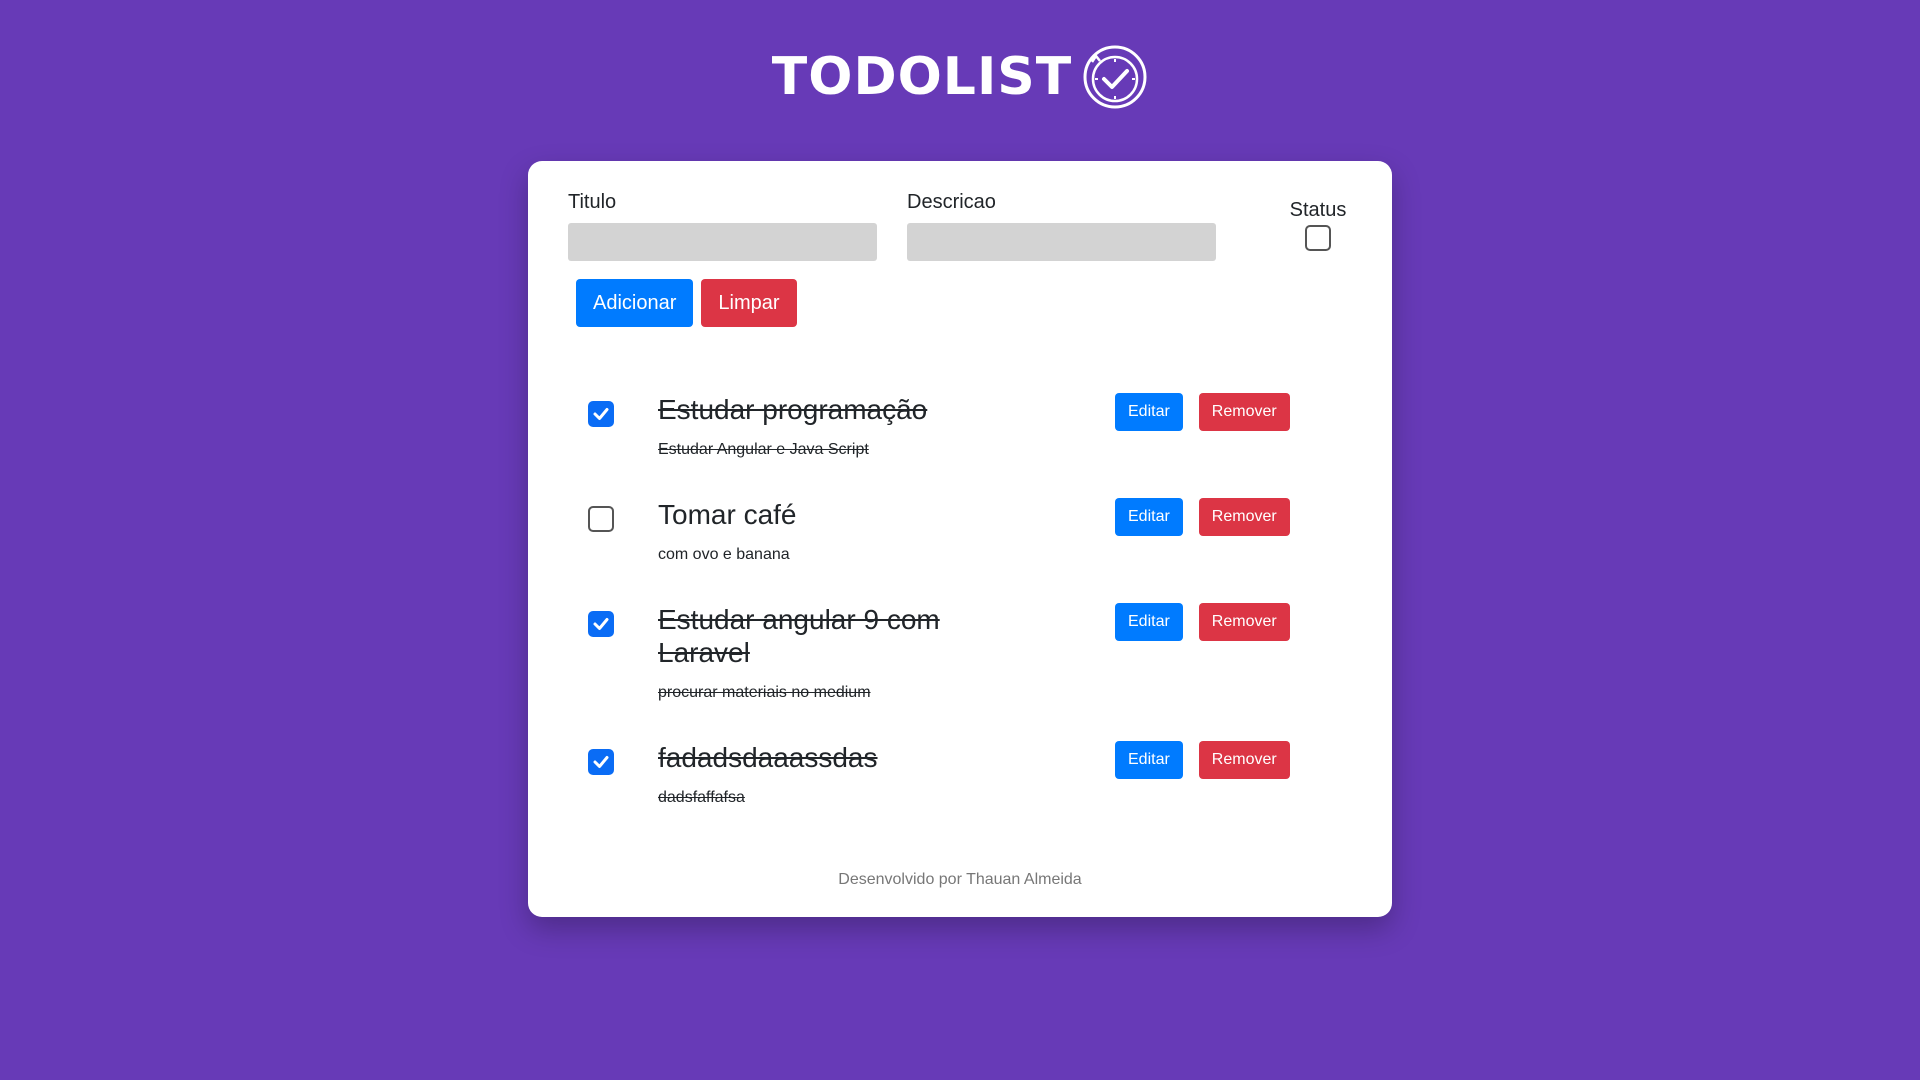  I want to click on todo-description: procurar materiais no medium, so click(764, 692).